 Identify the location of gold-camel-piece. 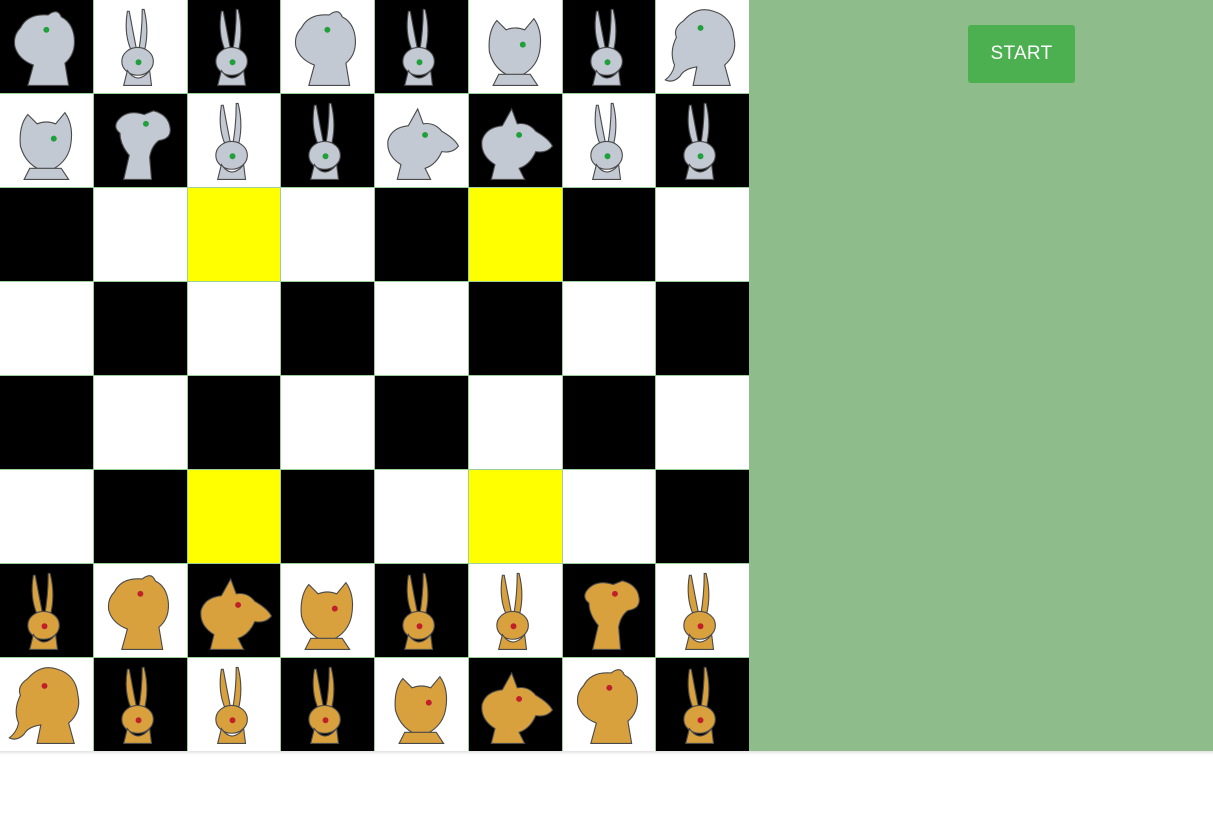
(609, 610).